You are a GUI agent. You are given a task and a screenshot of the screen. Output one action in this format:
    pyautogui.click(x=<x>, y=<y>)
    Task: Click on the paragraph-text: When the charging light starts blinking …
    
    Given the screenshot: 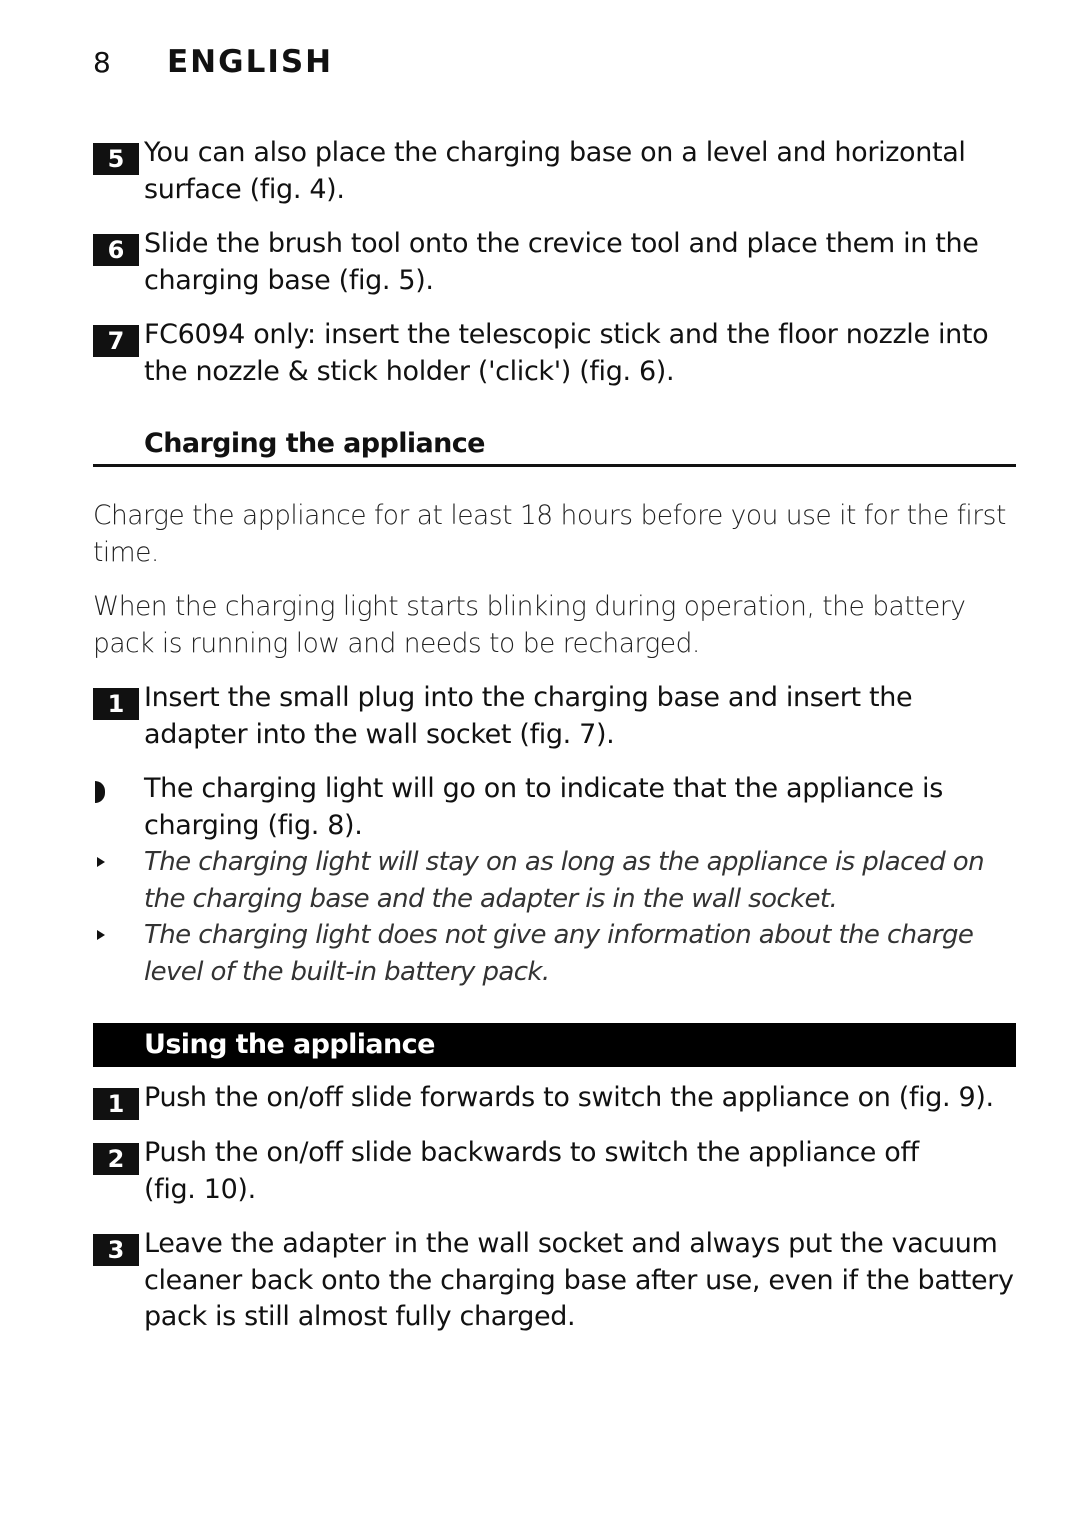 What is the action you would take?
    pyautogui.click(x=529, y=625)
    